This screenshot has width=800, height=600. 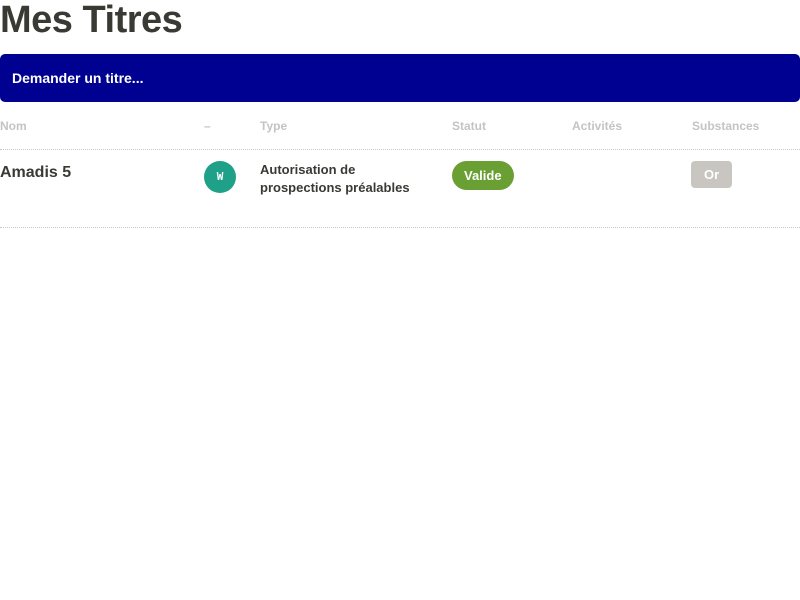 What do you see at coordinates (712, 174) in the screenshot?
I see `substance-tag: Or` at bounding box center [712, 174].